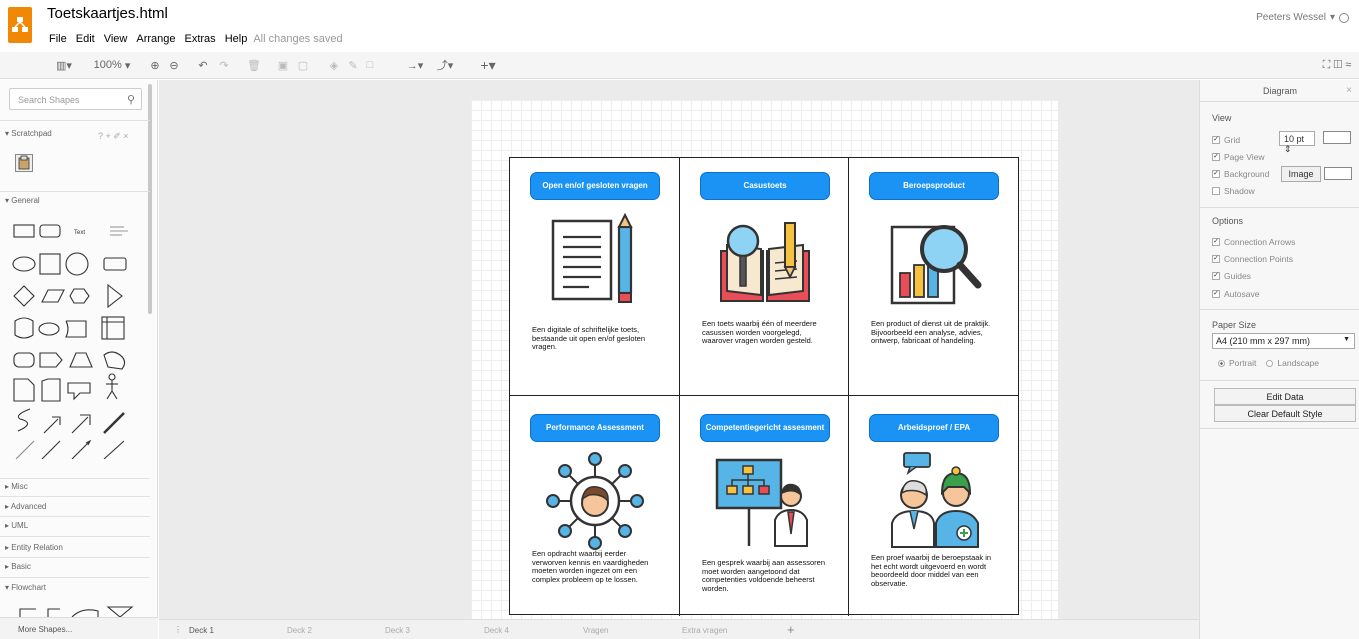 Image resolution: width=1359 pixels, height=639 pixels. What do you see at coordinates (1279, 428) in the screenshot?
I see `divider` at bounding box center [1279, 428].